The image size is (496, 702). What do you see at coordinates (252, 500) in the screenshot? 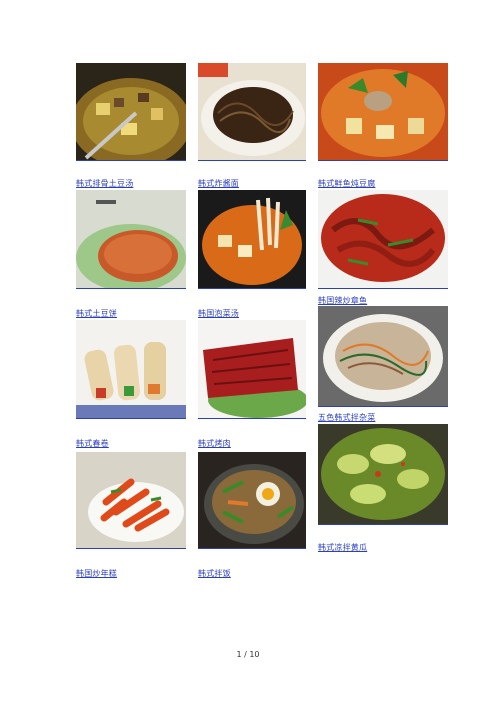
I see `photo-bibimbap` at bounding box center [252, 500].